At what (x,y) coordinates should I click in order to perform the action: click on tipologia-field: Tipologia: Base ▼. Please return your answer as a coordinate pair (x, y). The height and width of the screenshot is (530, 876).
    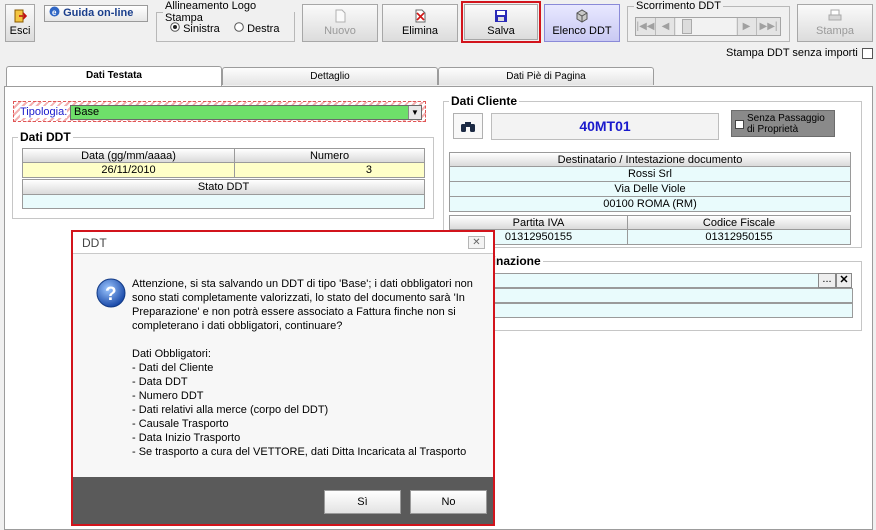
    Looking at the image, I should click on (219, 111).